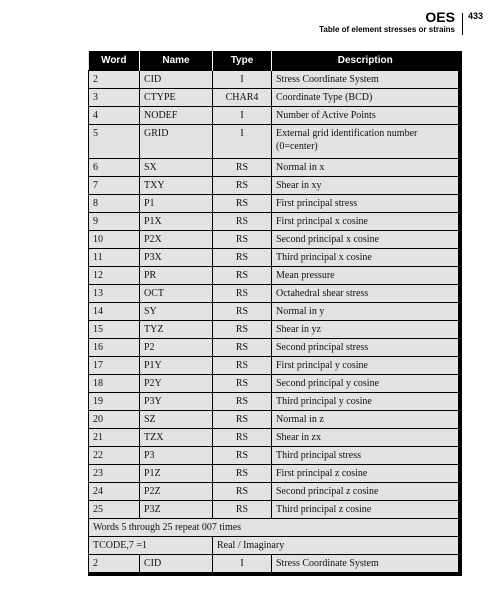 The image size is (500, 609). What do you see at coordinates (365, 185) in the screenshot?
I see `cell-description: Shear in xy` at bounding box center [365, 185].